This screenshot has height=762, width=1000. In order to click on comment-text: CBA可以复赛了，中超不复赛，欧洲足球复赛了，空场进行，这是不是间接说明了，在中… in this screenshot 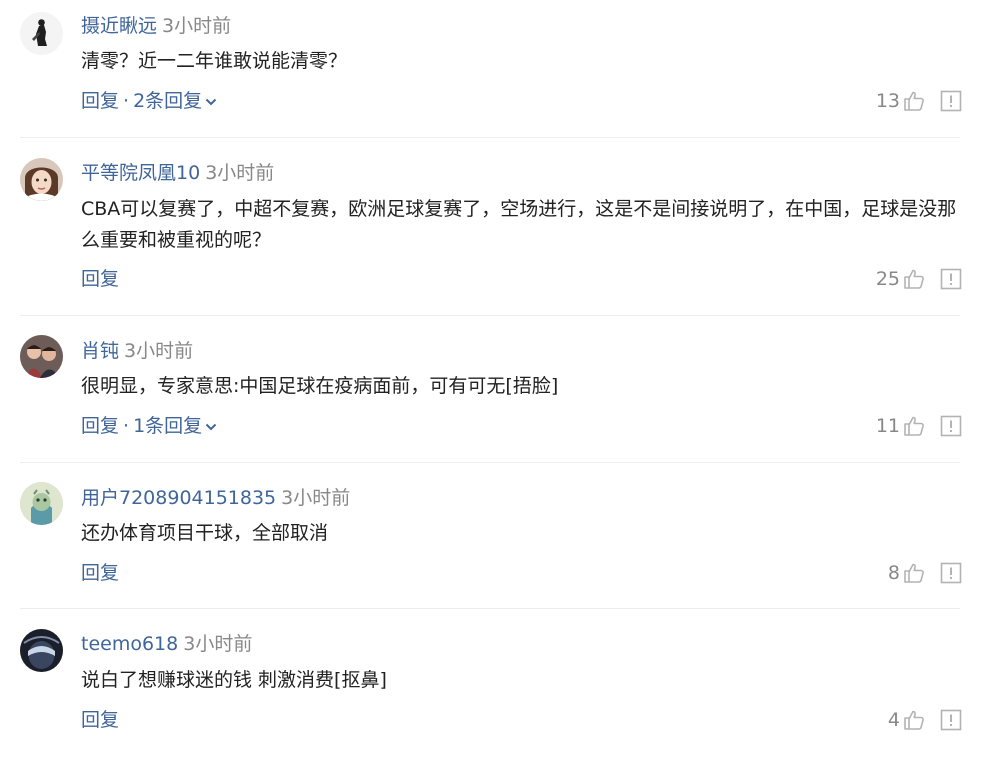, I will do `click(519, 224)`.